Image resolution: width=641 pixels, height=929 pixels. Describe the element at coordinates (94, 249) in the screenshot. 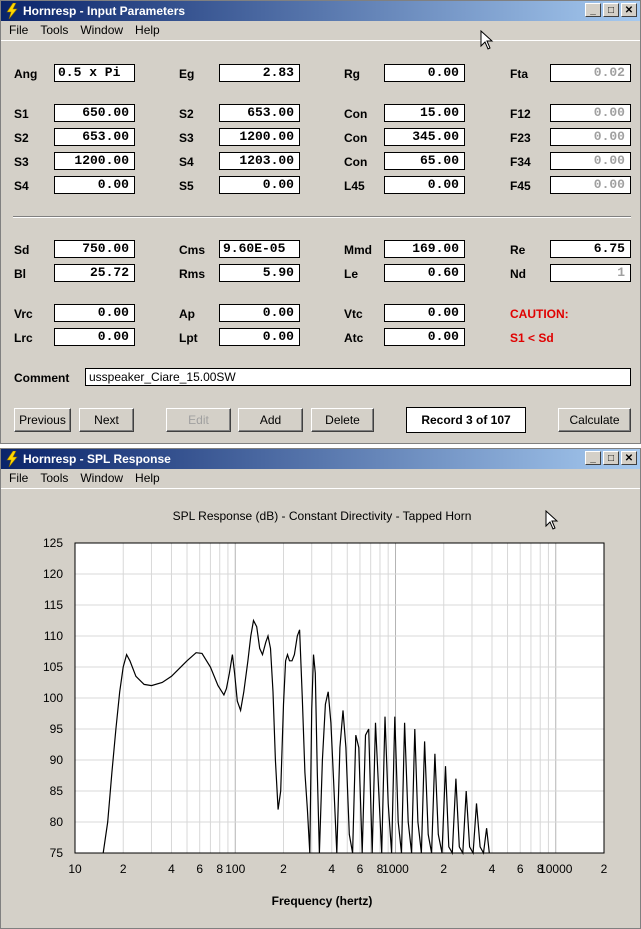

I see `field-sd: 750.00` at that location.